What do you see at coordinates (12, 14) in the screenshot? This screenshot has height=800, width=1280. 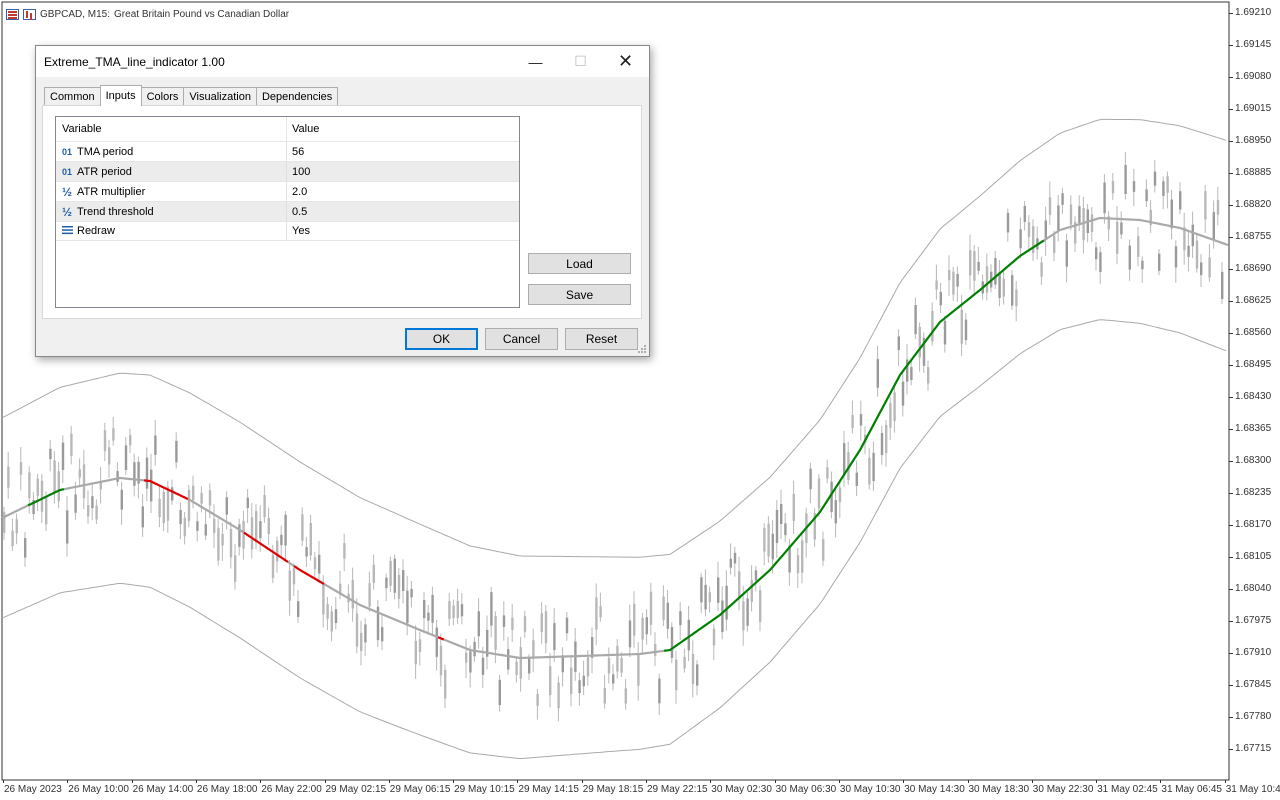 I see `chart-menu-icon` at bounding box center [12, 14].